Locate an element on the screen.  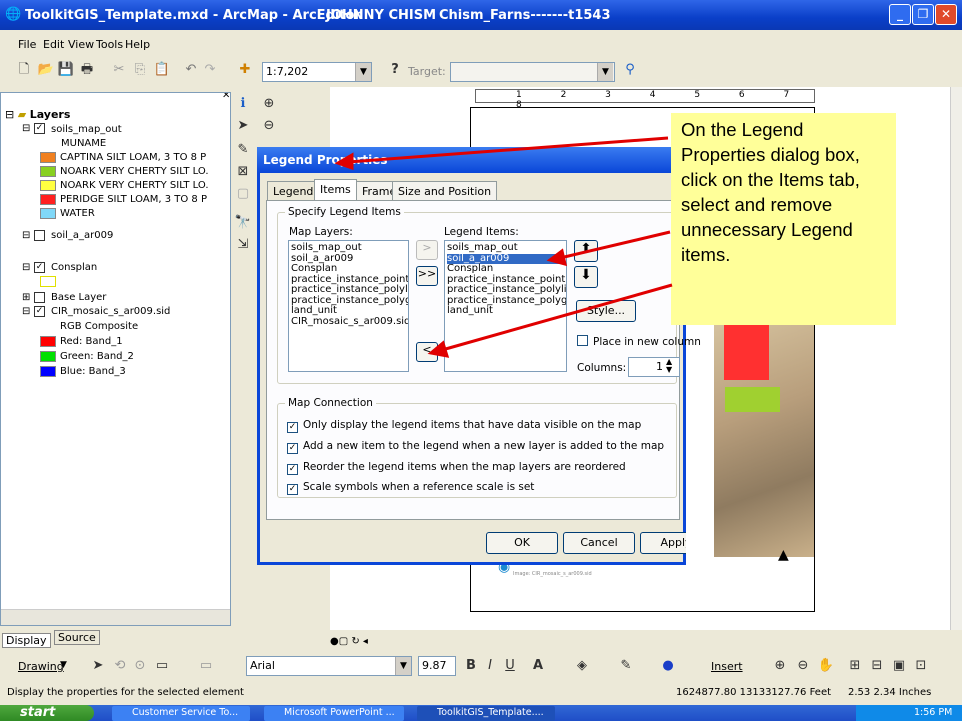
bold-icon: B is located at coordinates (471, 666).